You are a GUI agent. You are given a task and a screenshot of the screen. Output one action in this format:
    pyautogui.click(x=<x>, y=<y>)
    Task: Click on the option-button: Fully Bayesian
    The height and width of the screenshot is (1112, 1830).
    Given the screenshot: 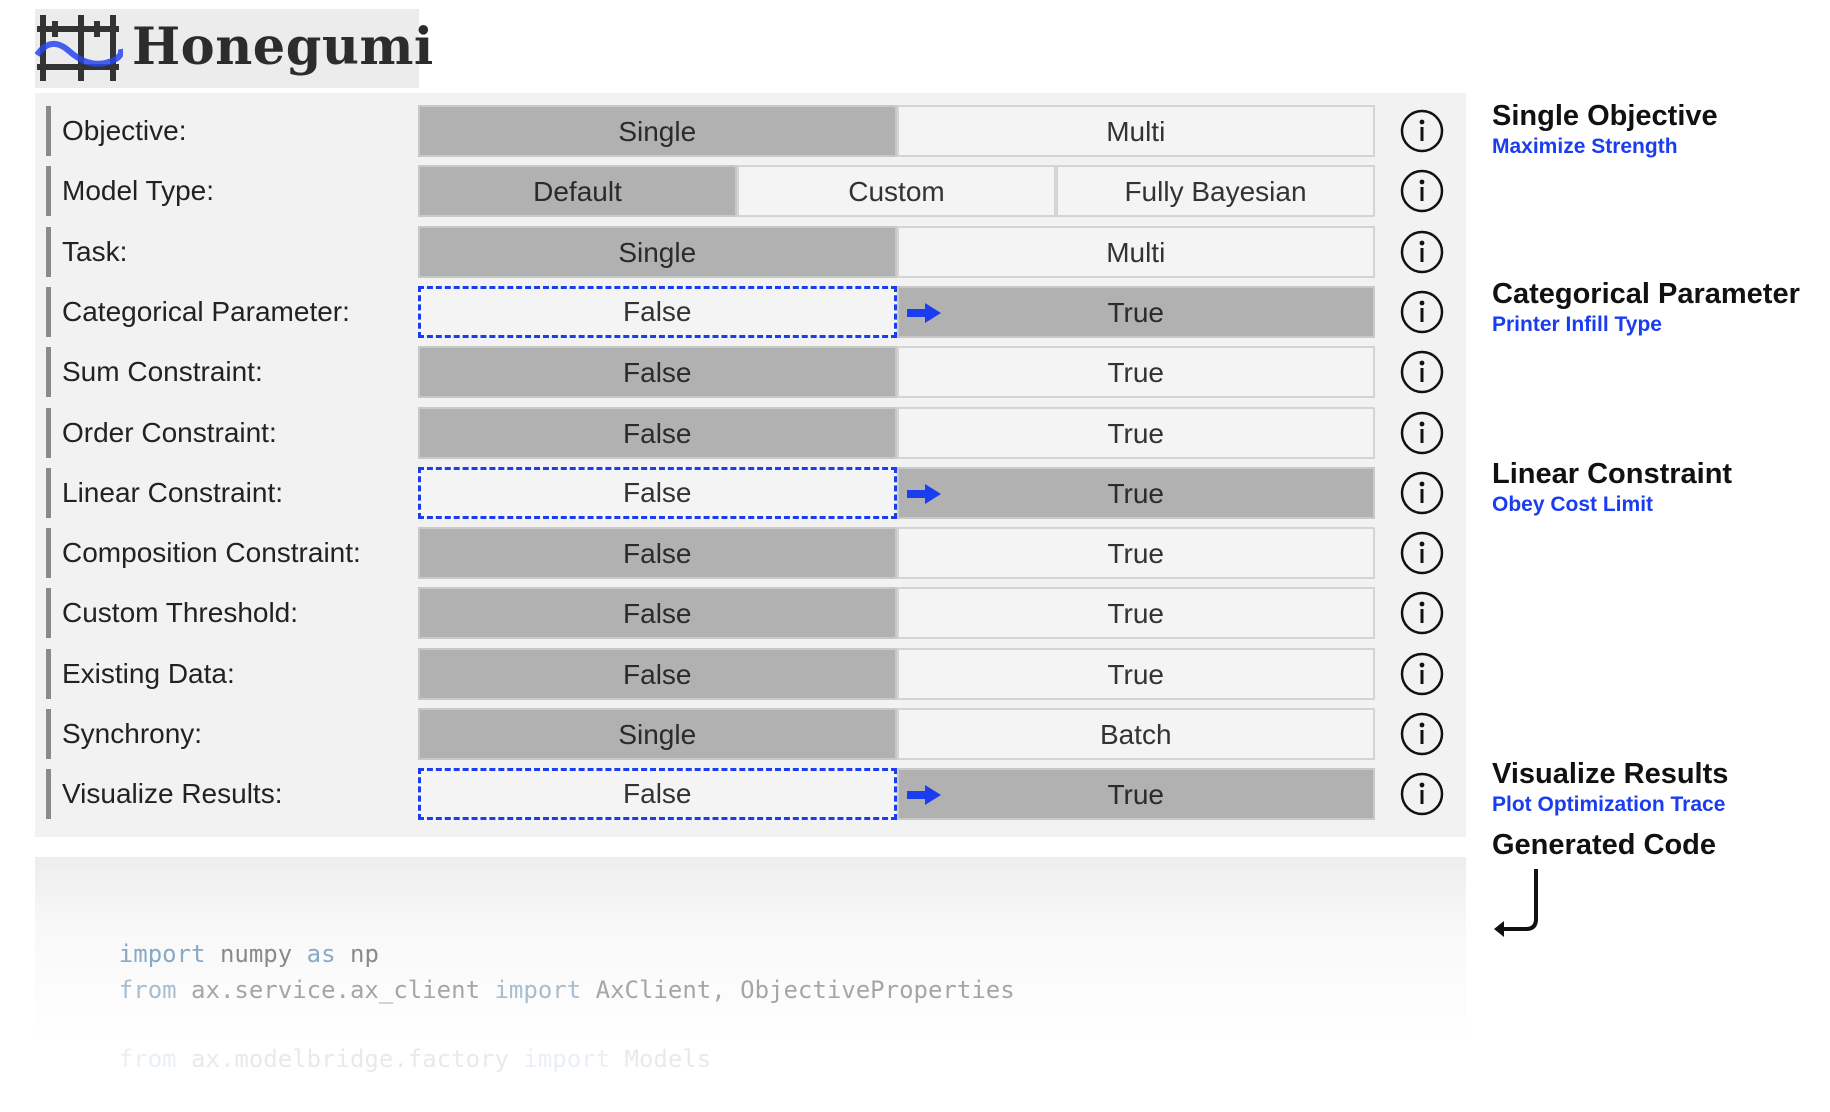 What is the action you would take?
    pyautogui.click(x=1215, y=191)
    